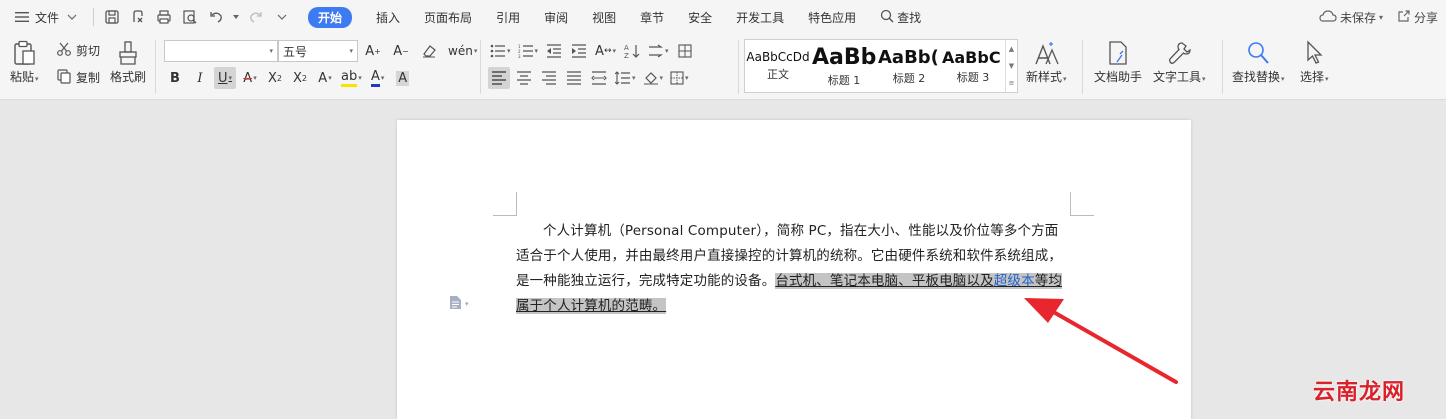 This screenshot has height=419, width=1446. What do you see at coordinates (403, 78) in the screenshot?
I see `char-shading-icon: A` at bounding box center [403, 78].